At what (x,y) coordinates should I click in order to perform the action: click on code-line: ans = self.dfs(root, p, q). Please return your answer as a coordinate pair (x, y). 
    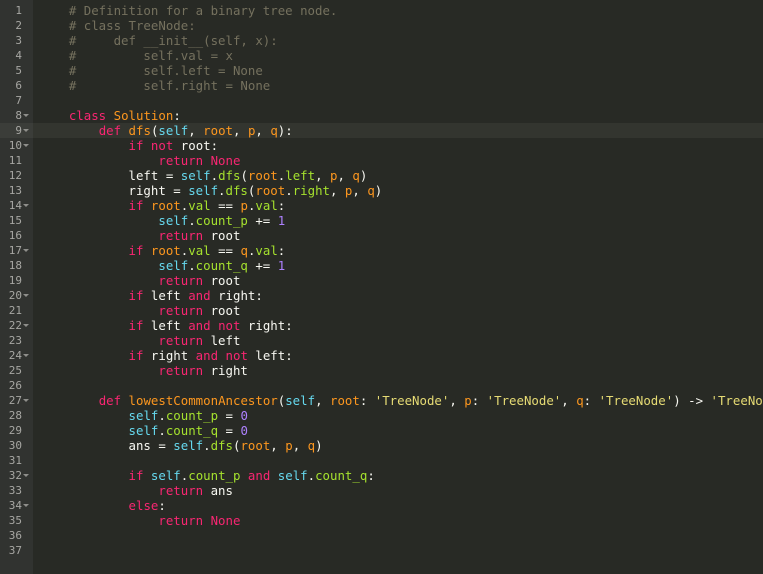
    Looking at the image, I should click on (398, 445).